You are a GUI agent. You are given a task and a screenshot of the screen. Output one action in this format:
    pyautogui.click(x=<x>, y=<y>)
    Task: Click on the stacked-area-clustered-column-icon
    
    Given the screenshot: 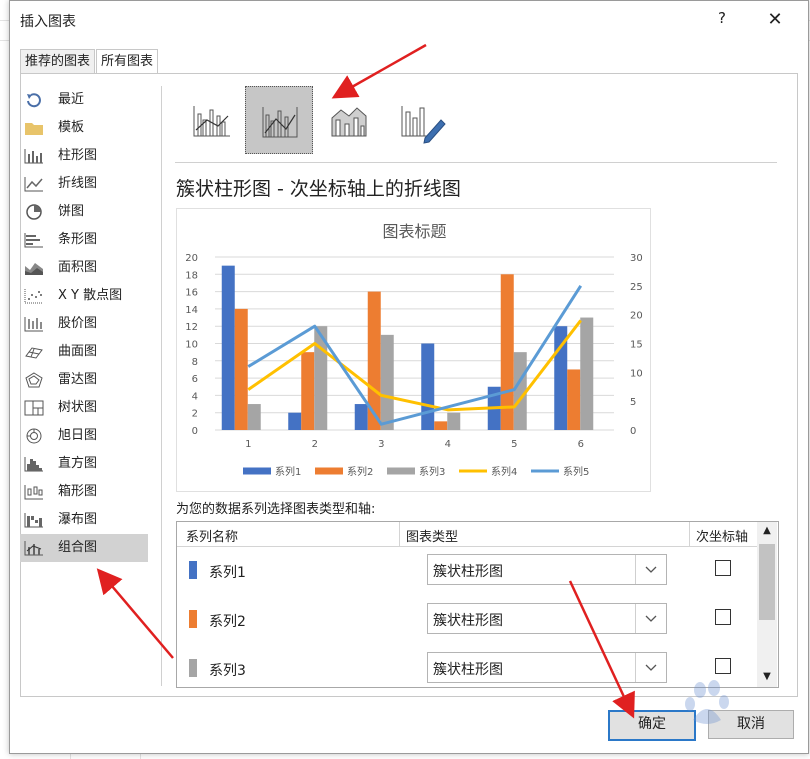 What is the action you would take?
    pyautogui.click(x=349, y=122)
    